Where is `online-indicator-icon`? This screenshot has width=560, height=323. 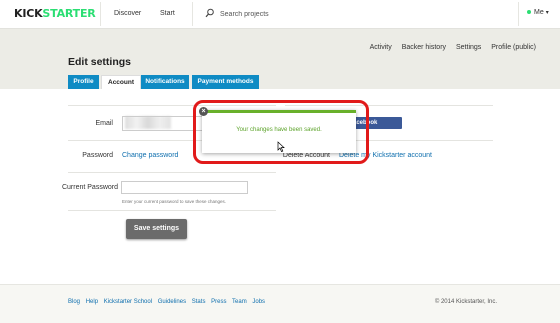 online-indicator-icon is located at coordinates (529, 12).